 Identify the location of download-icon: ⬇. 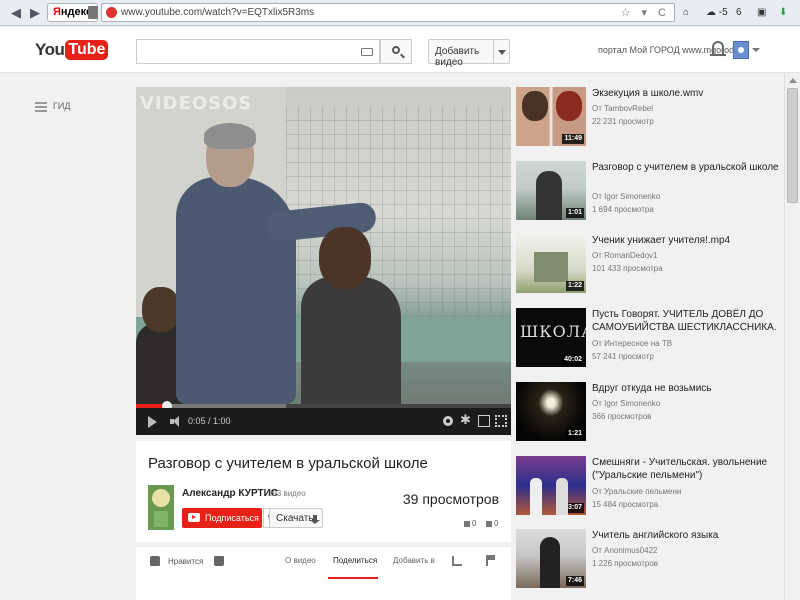
(783, 13).